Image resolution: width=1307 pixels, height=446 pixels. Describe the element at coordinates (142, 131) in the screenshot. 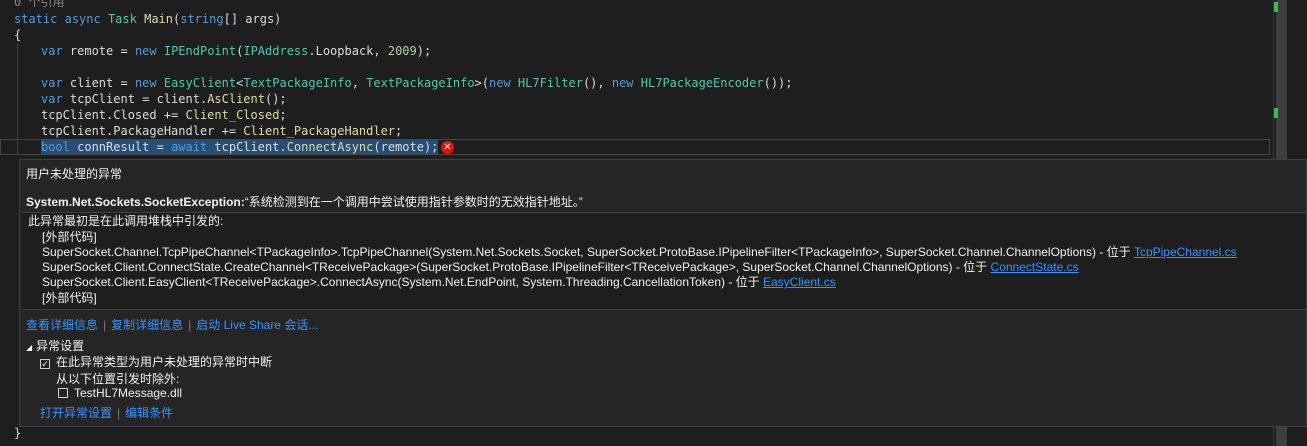

I see `code-text: tcpClient.PackageHandler +=` at that location.